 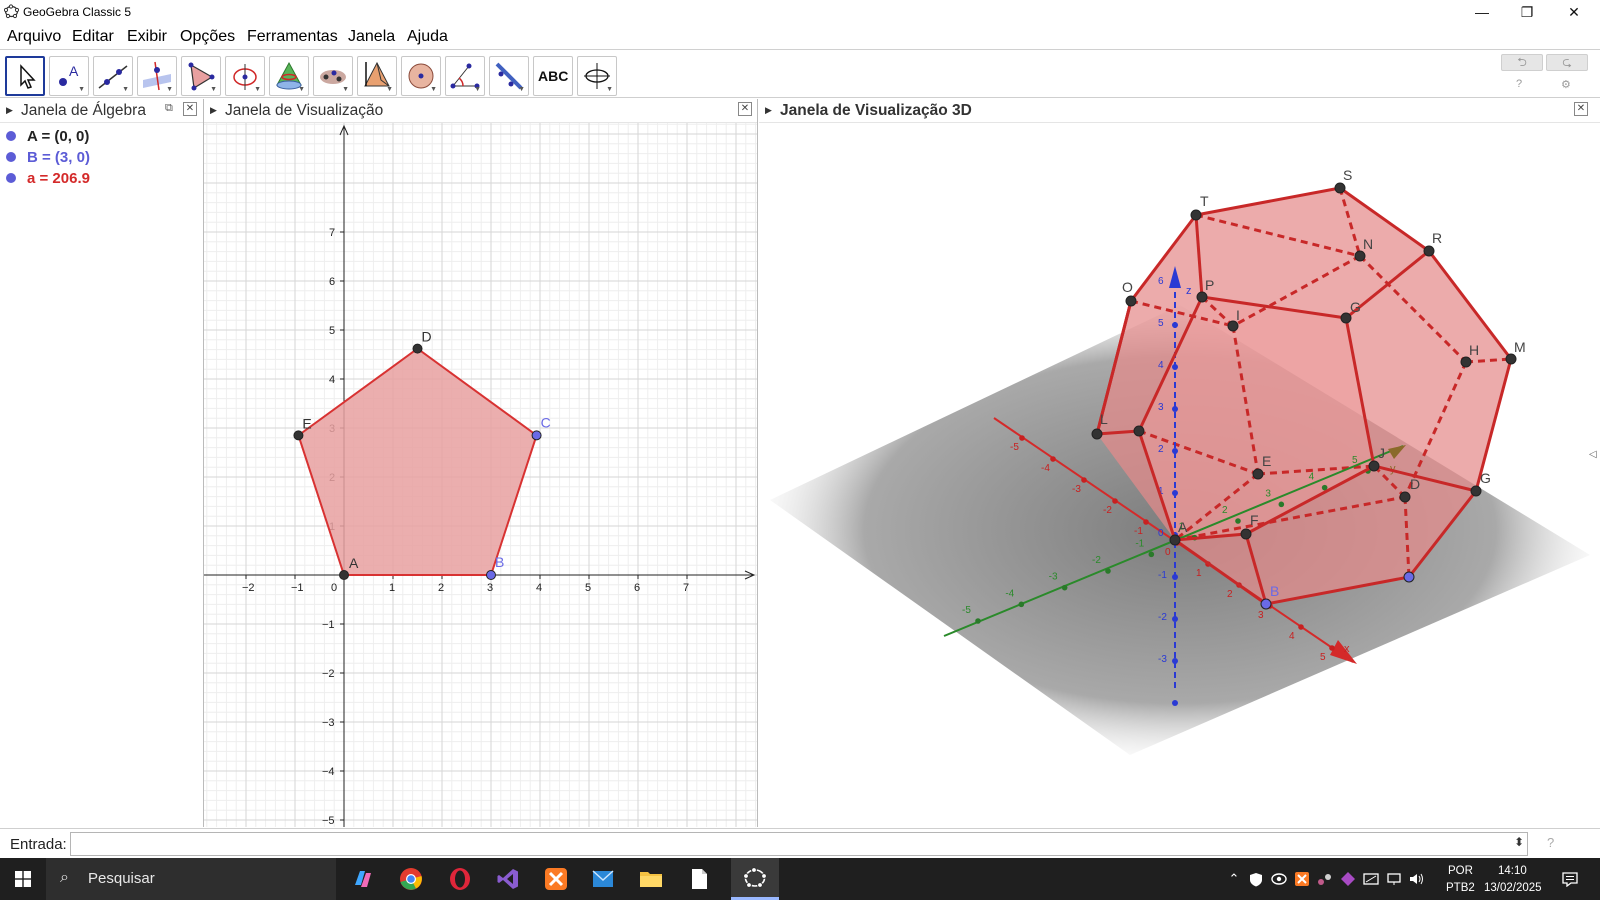 I want to click on menu-ajuda: Ajuda, so click(x=427, y=37).